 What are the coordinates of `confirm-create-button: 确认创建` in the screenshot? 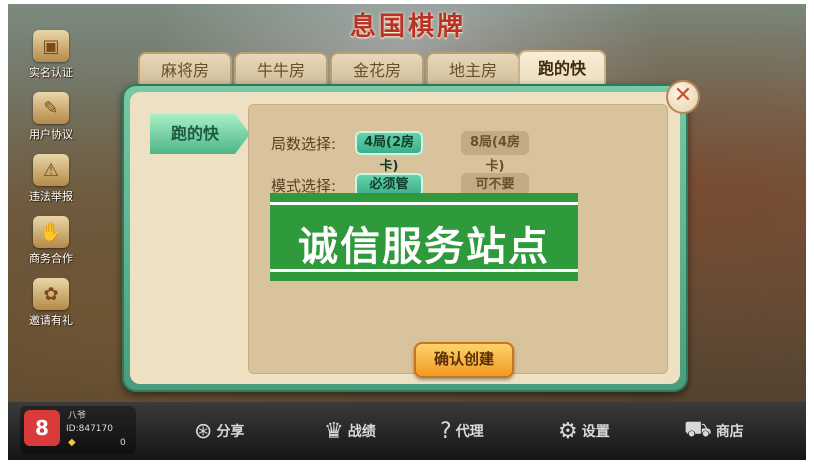 It's located at (464, 360).